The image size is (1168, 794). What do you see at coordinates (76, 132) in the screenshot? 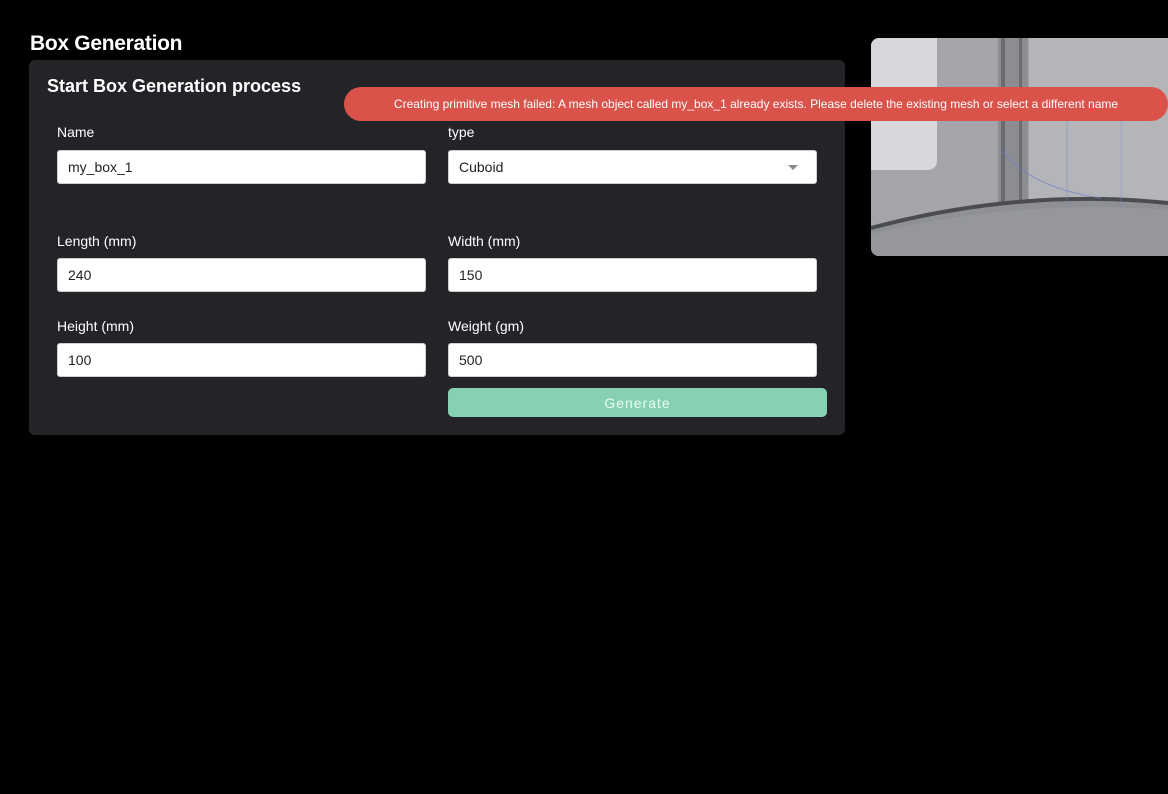
I see `name-label: Name` at bounding box center [76, 132].